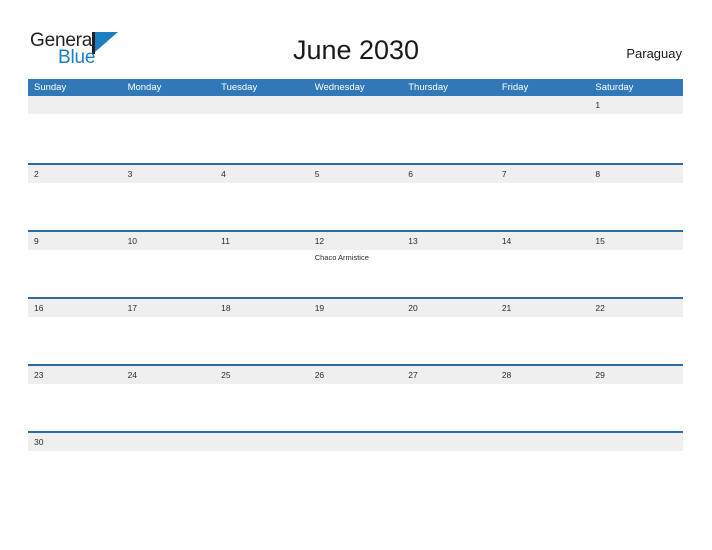  I want to click on day-cell: 22, so click(636, 331).